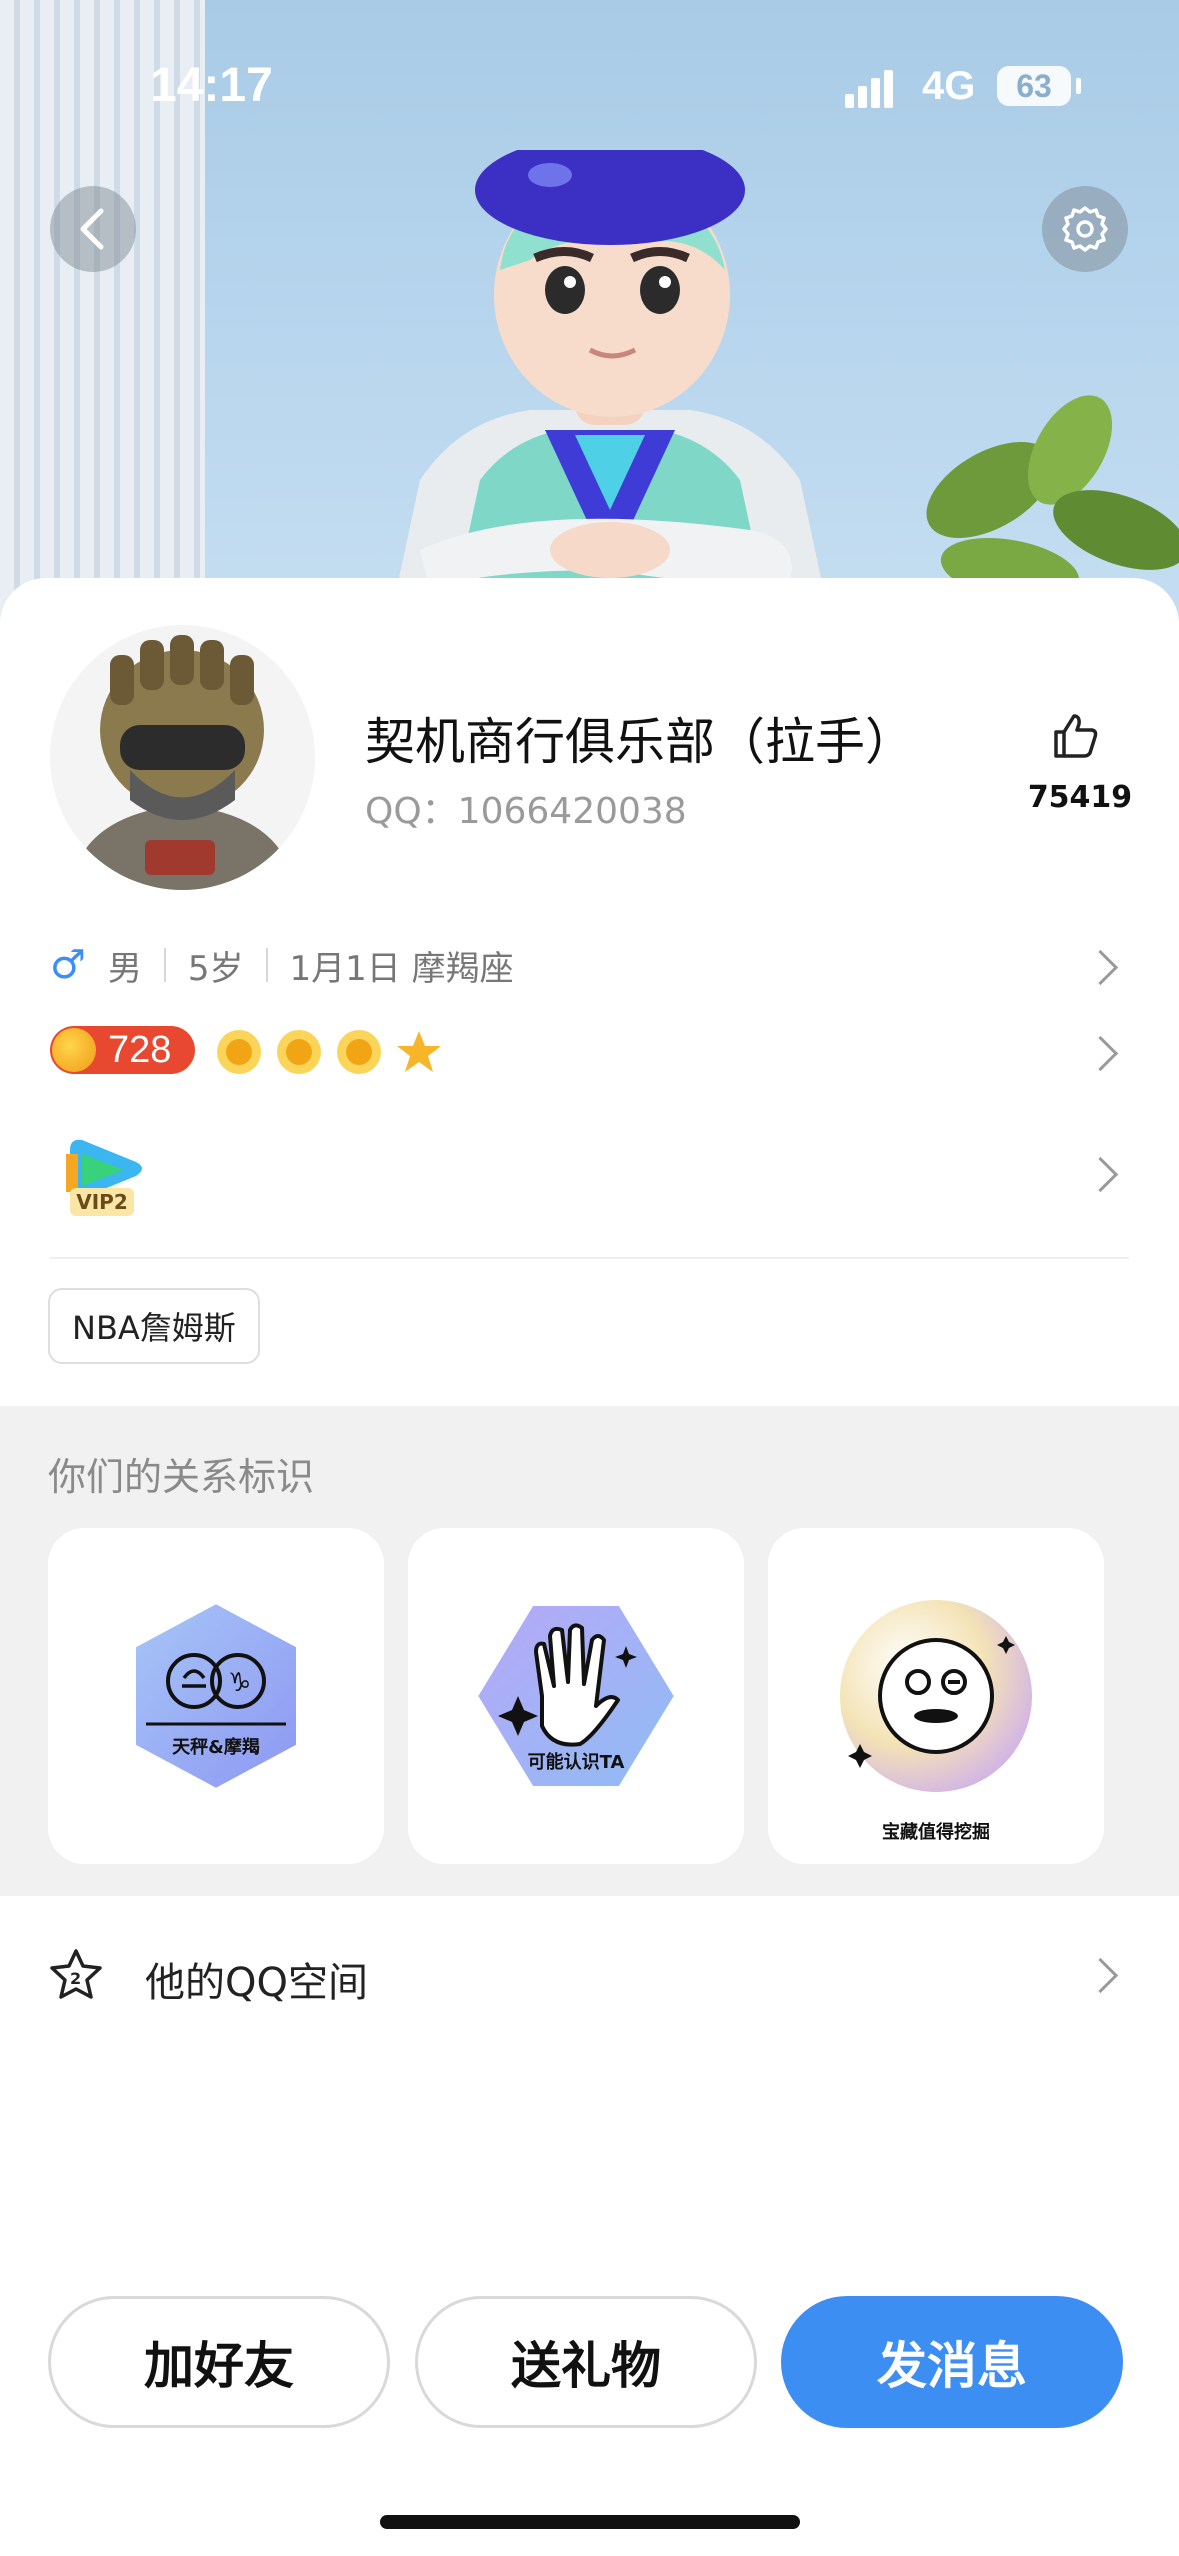  What do you see at coordinates (282, 965) in the screenshot?
I see `basic-info-row: ♂ 男 5岁 1月1日 摩羯座` at bounding box center [282, 965].